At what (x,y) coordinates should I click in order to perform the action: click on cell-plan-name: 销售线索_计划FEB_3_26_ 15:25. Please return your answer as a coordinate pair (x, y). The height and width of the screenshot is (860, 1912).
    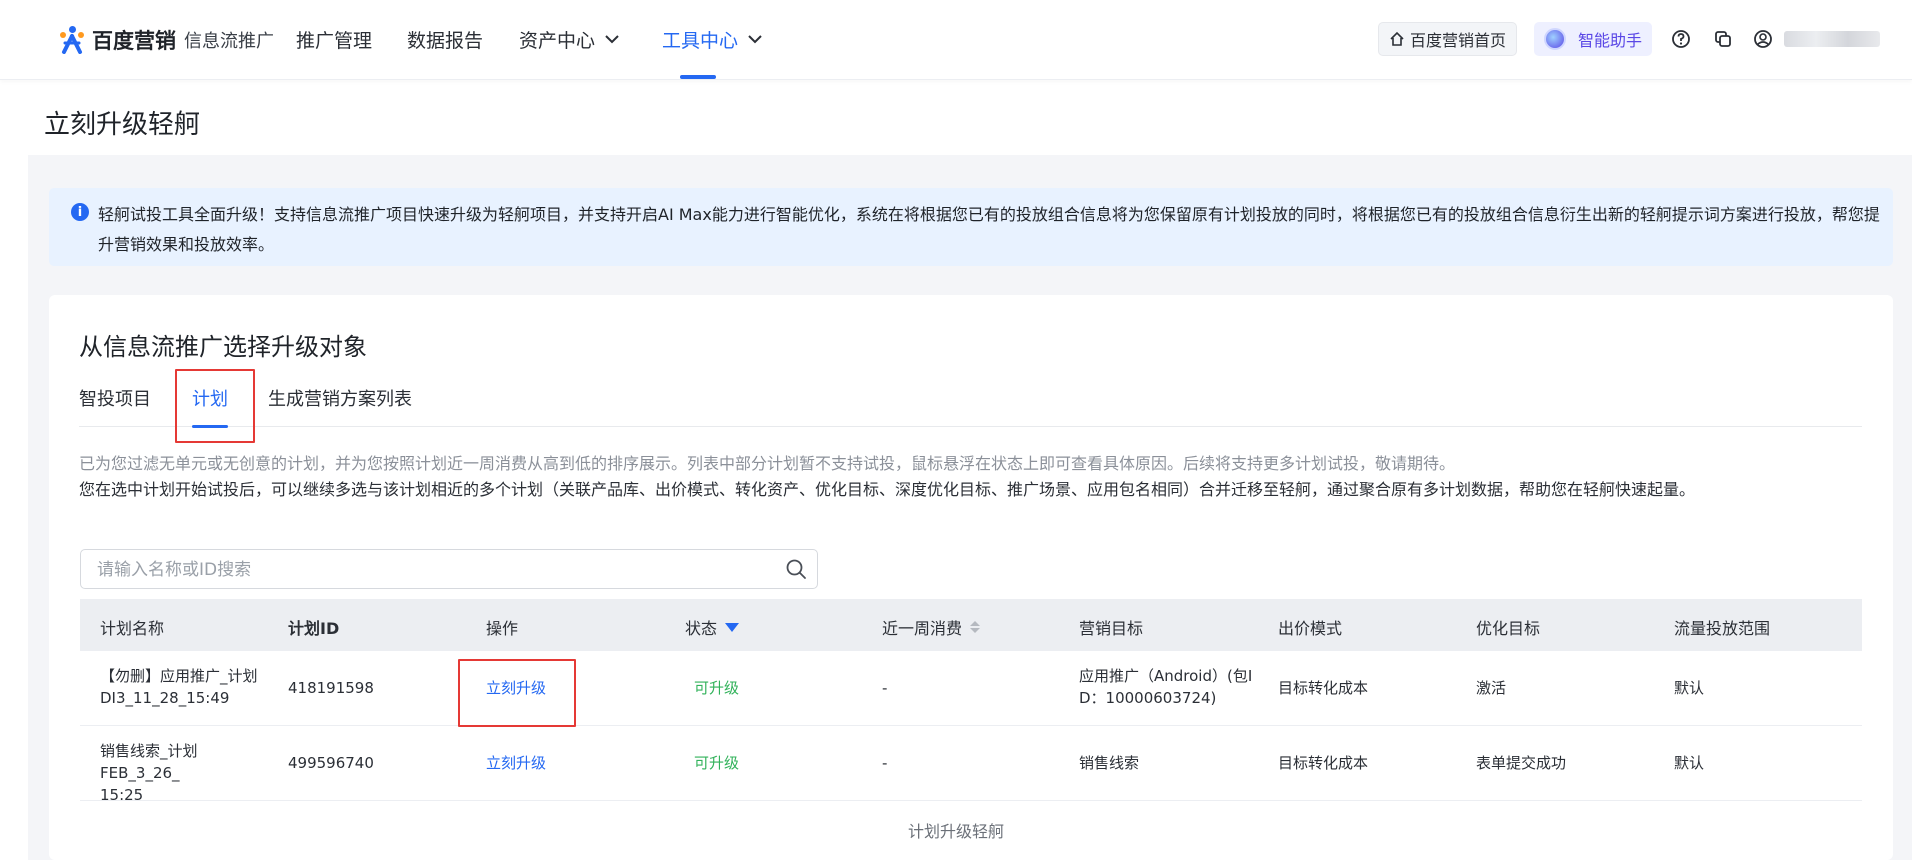
    Looking at the image, I should click on (187, 773).